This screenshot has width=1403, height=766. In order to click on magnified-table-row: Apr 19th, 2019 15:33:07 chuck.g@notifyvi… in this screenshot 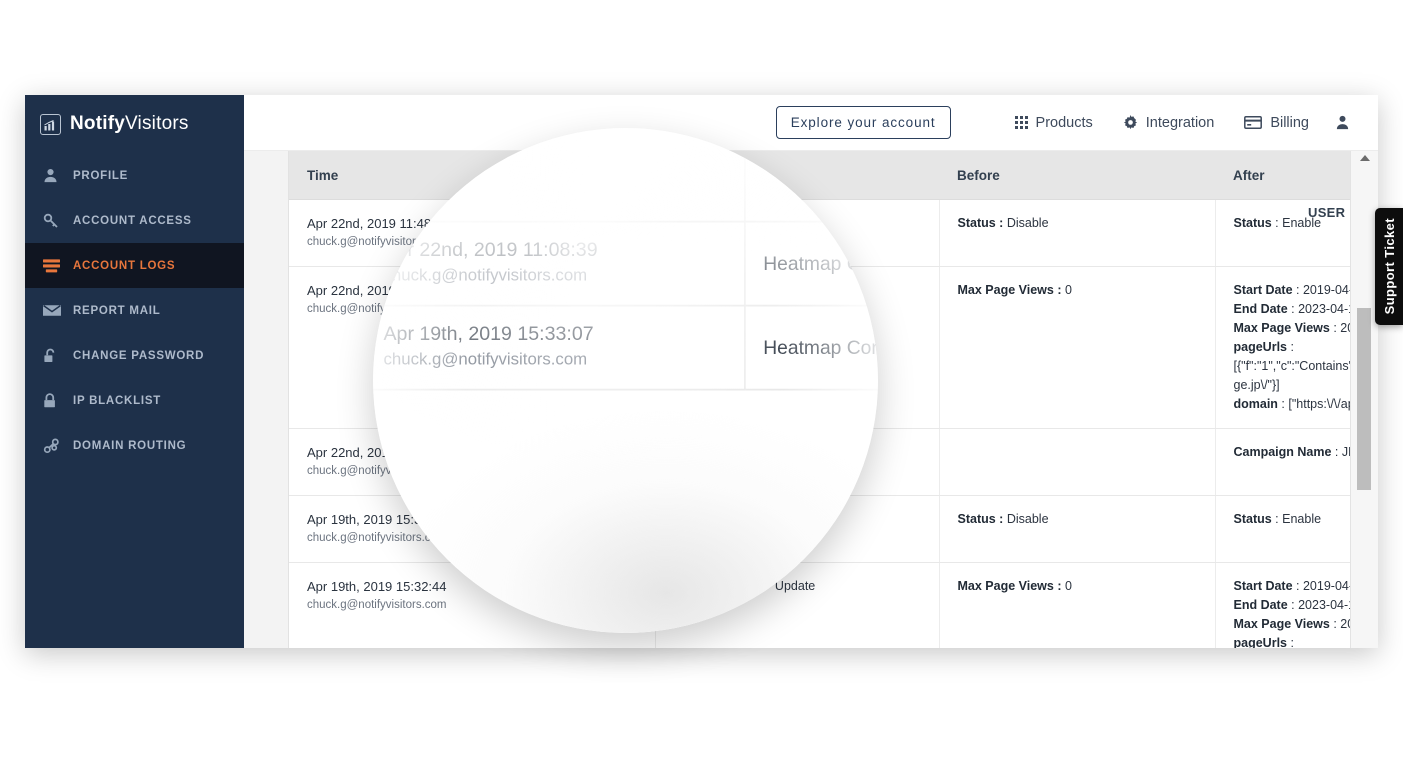, I will do `click(625, 348)`.